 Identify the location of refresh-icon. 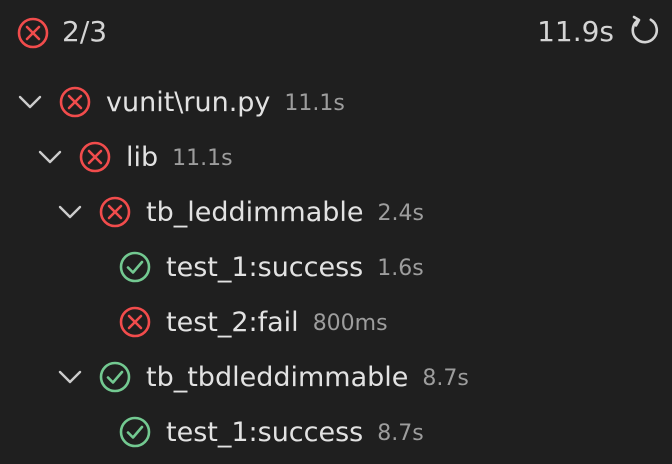
(645, 30).